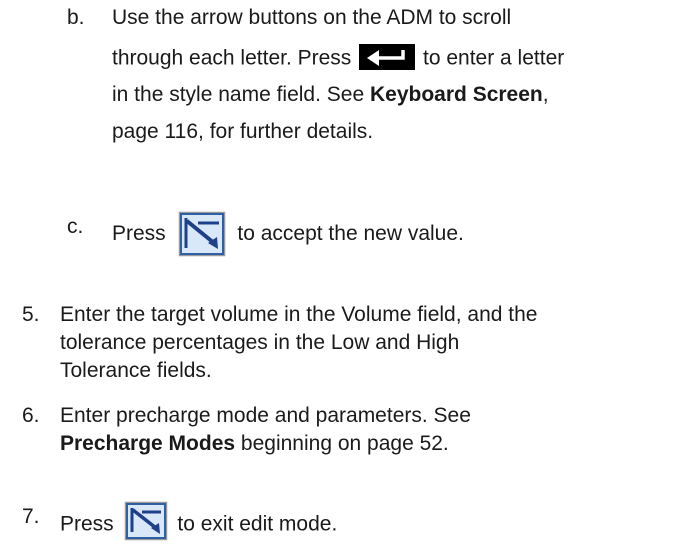 The image size is (683, 558). Describe the element at coordinates (254, 443) in the screenshot. I see `step-6-line-2: Precharge Modes beginning on page 52.` at that location.